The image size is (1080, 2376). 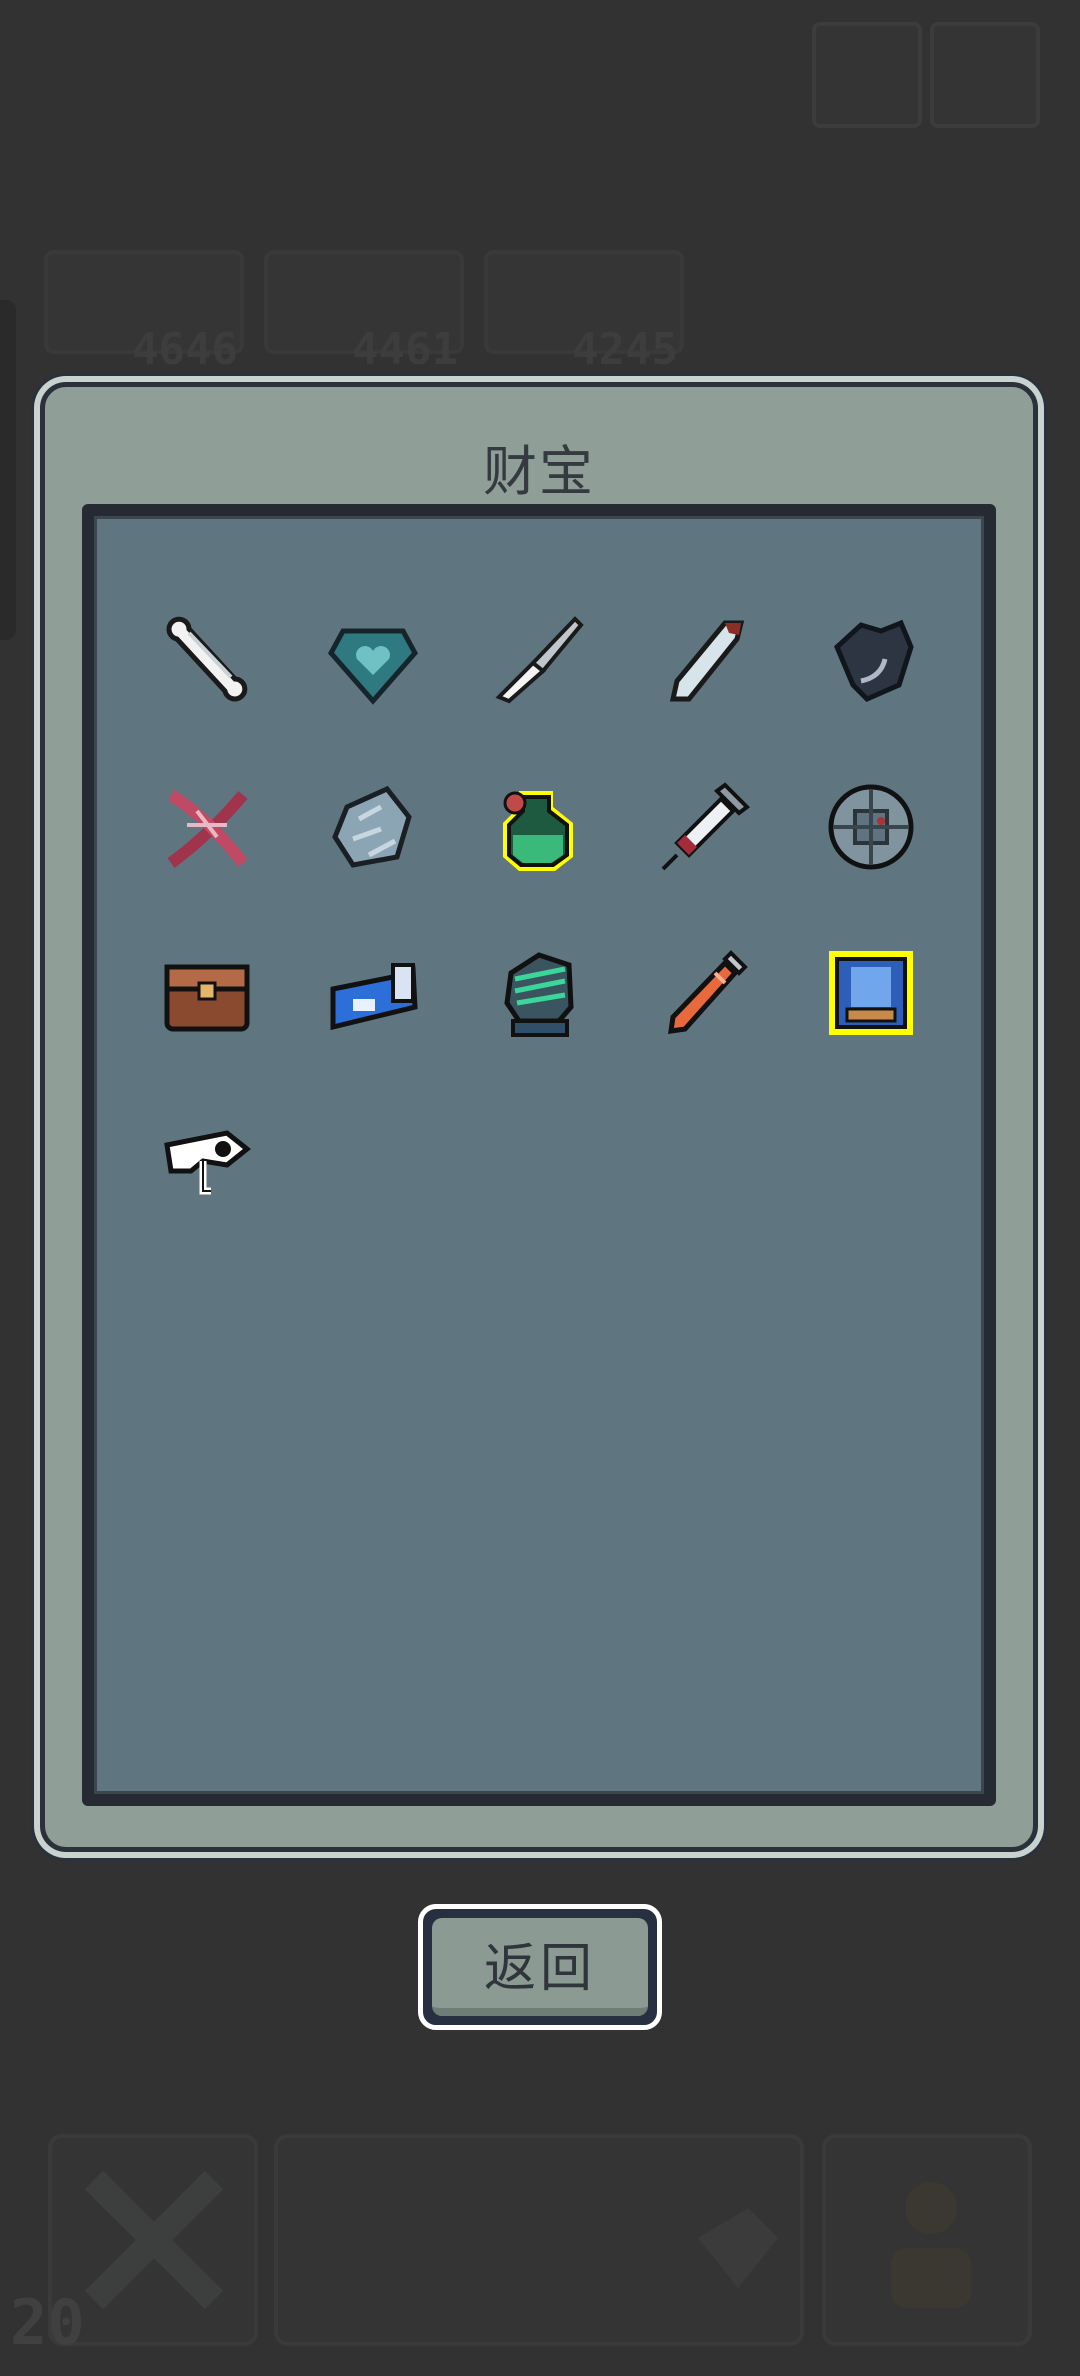 I want to click on eye-key-icon, so click(x=208, y=1162).